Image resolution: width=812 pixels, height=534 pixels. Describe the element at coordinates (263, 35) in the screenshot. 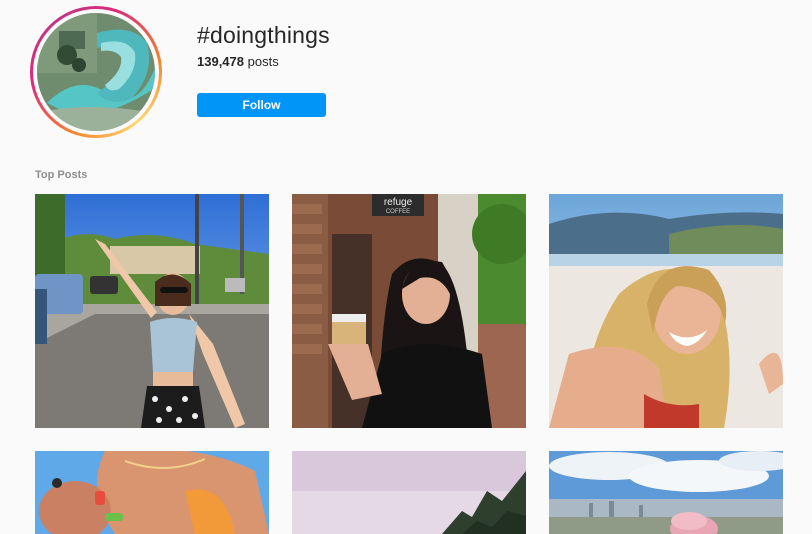

I see `hashtag-title: #doingthings` at that location.